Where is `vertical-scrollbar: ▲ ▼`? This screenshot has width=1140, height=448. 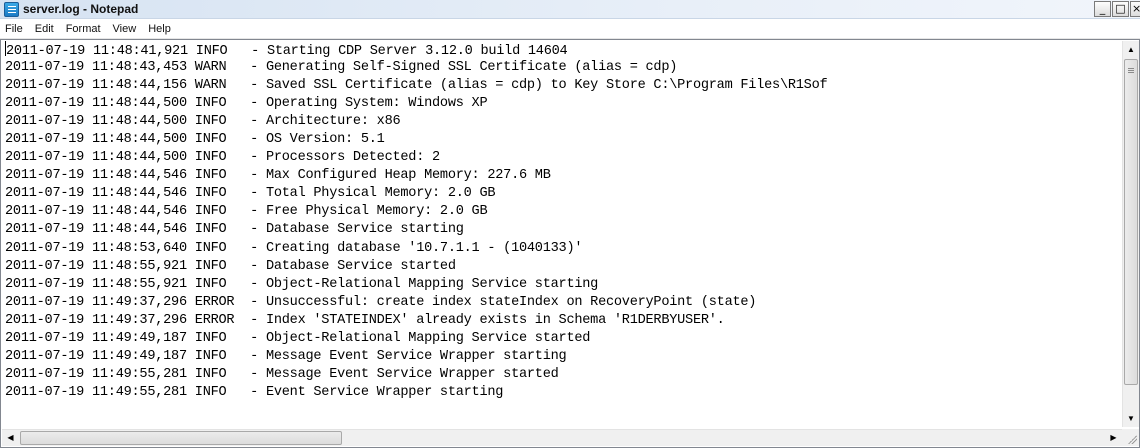 vertical-scrollbar: ▲ ▼ is located at coordinates (1130, 234).